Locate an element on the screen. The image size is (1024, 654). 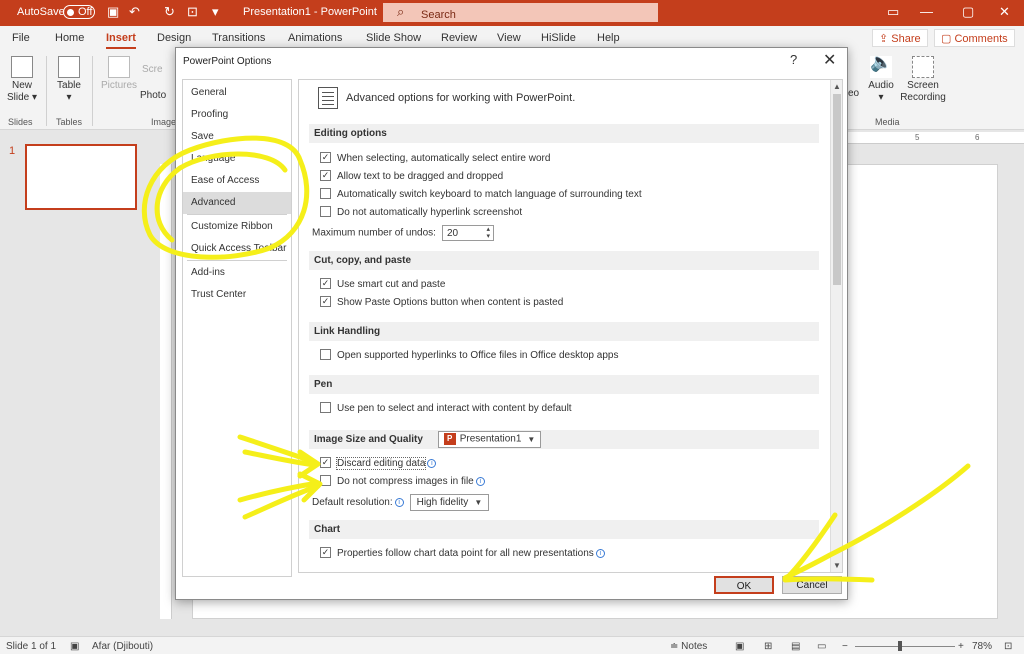
nav-language: Language is located at coordinates (237, 159).